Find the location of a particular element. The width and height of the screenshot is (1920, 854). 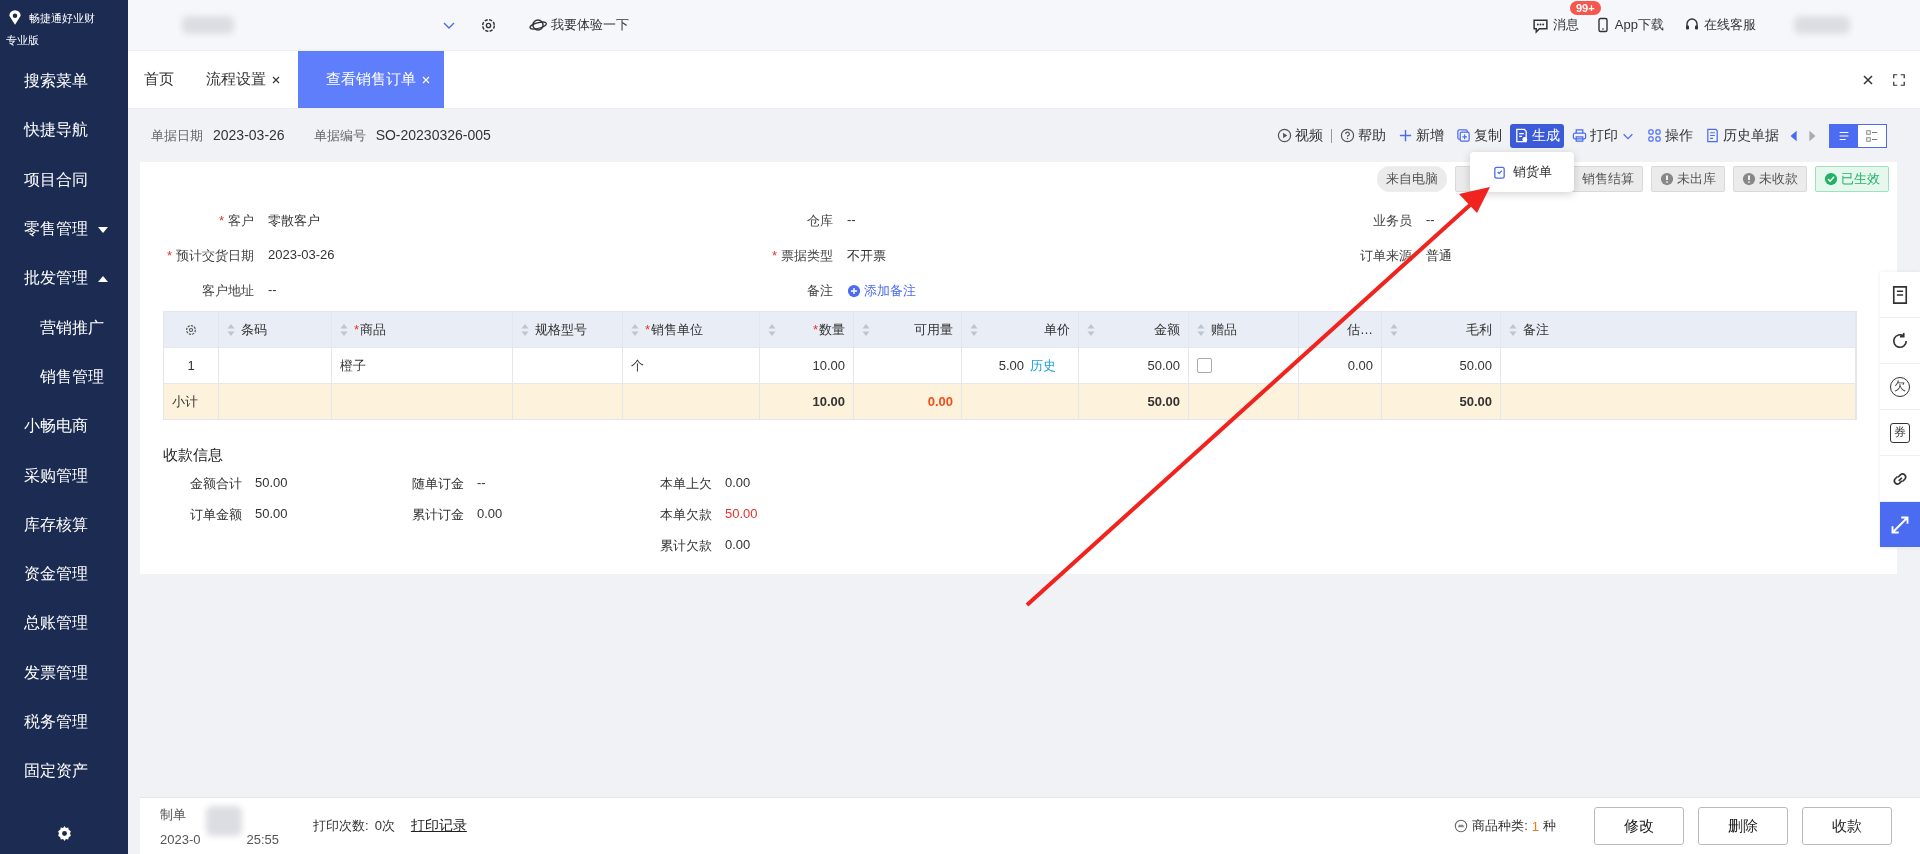

field-label: 客户地址 is located at coordinates (228, 290).